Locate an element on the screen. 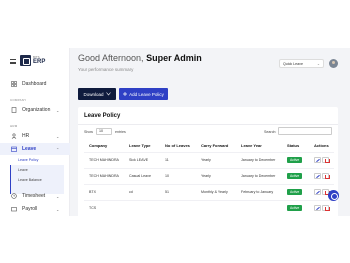  sidebar-item-dashboard: Dashboard is located at coordinates (35, 84).